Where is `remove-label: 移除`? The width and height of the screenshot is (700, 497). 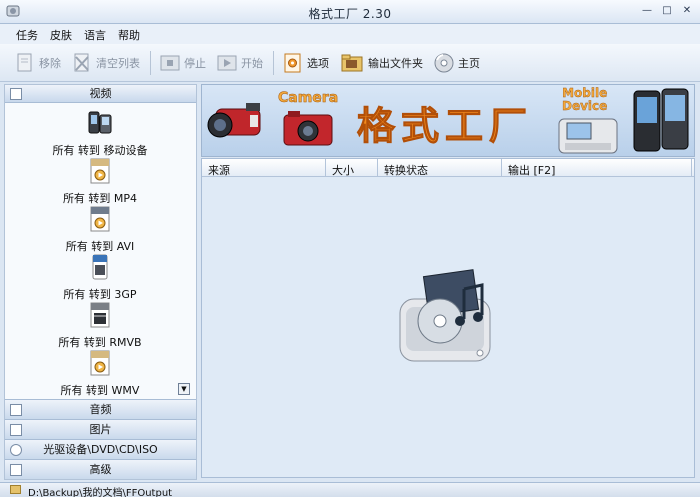 remove-label: 移除 is located at coordinates (50, 63).